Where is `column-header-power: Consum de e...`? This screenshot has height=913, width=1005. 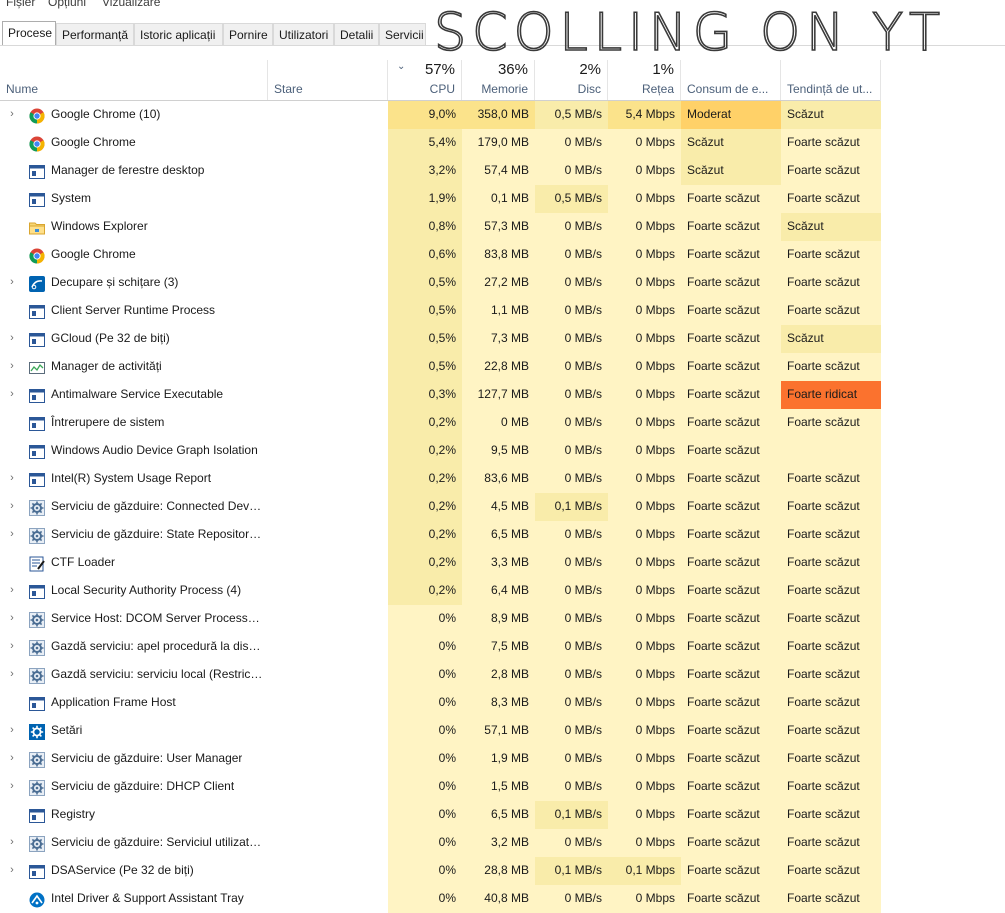
column-header-power: Consum de e... is located at coordinates (731, 80).